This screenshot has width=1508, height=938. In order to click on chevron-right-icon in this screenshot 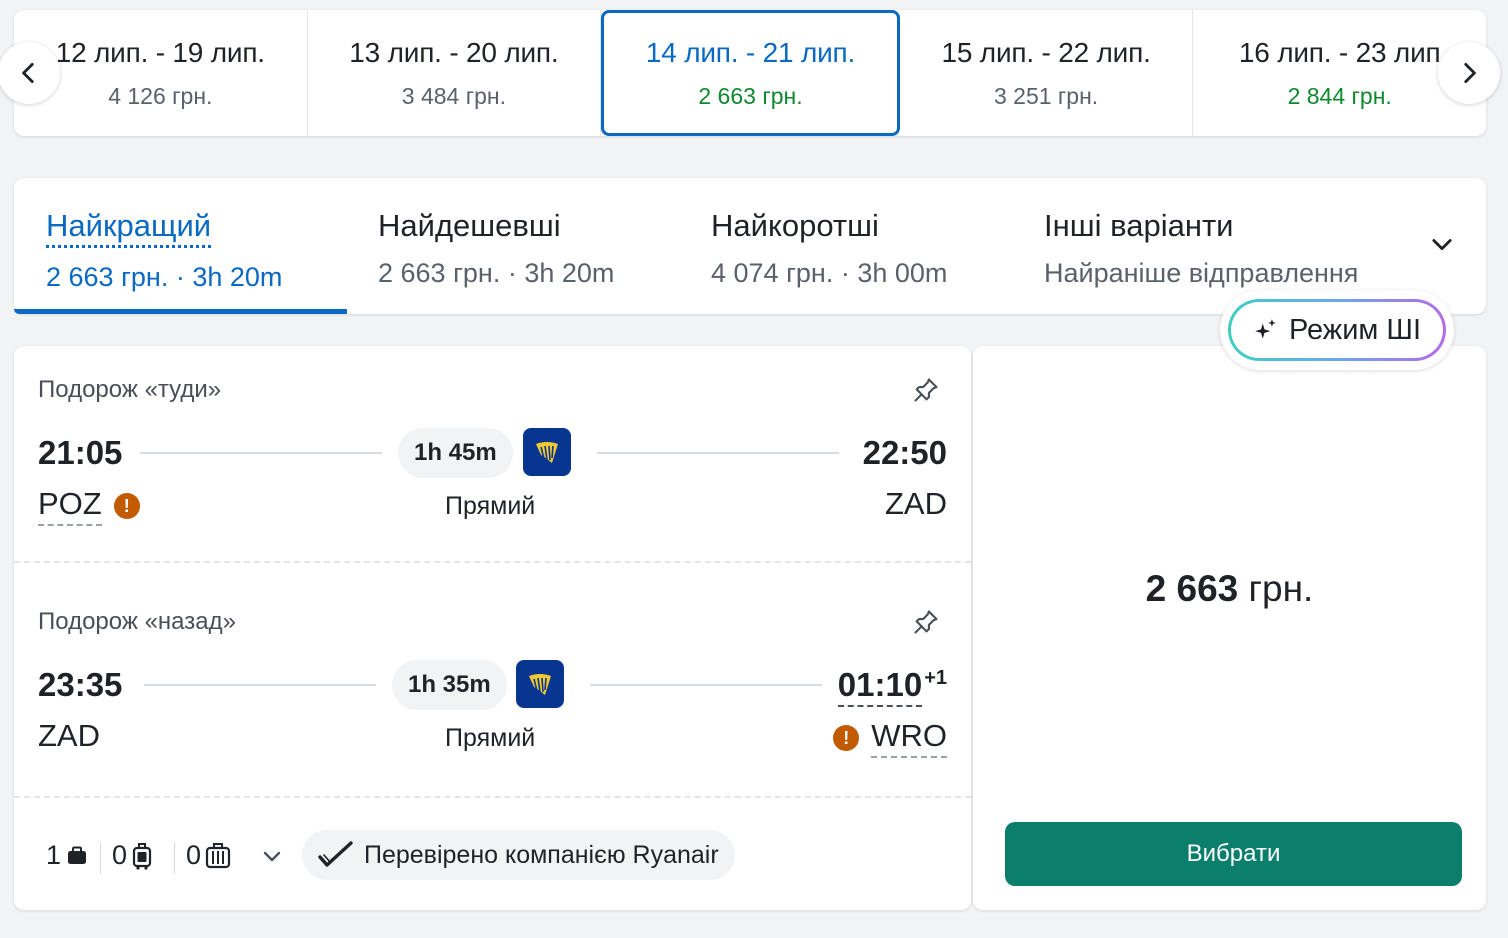, I will do `click(1470, 73)`.